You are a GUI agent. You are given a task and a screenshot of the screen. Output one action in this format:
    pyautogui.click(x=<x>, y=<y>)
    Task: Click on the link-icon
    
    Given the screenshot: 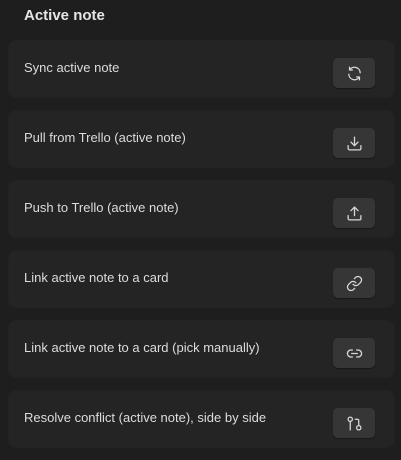 What is the action you would take?
    pyautogui.click(x=354, y=283)
    